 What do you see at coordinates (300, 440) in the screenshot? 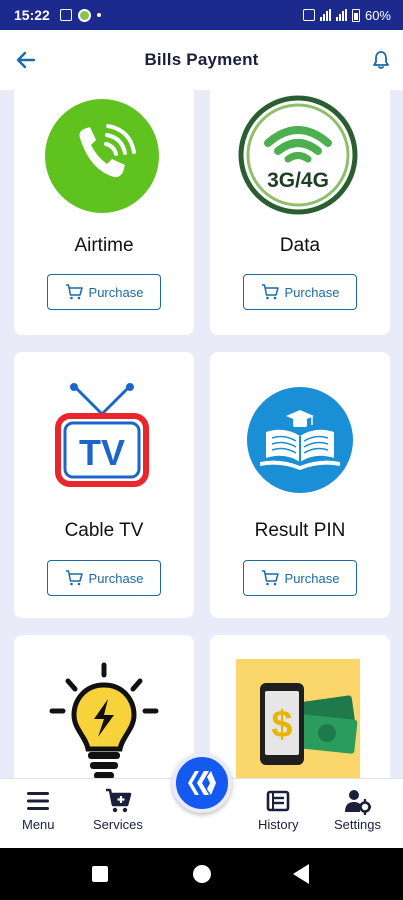
I see `book-graduation-icon` at bounding box center [300, 440].